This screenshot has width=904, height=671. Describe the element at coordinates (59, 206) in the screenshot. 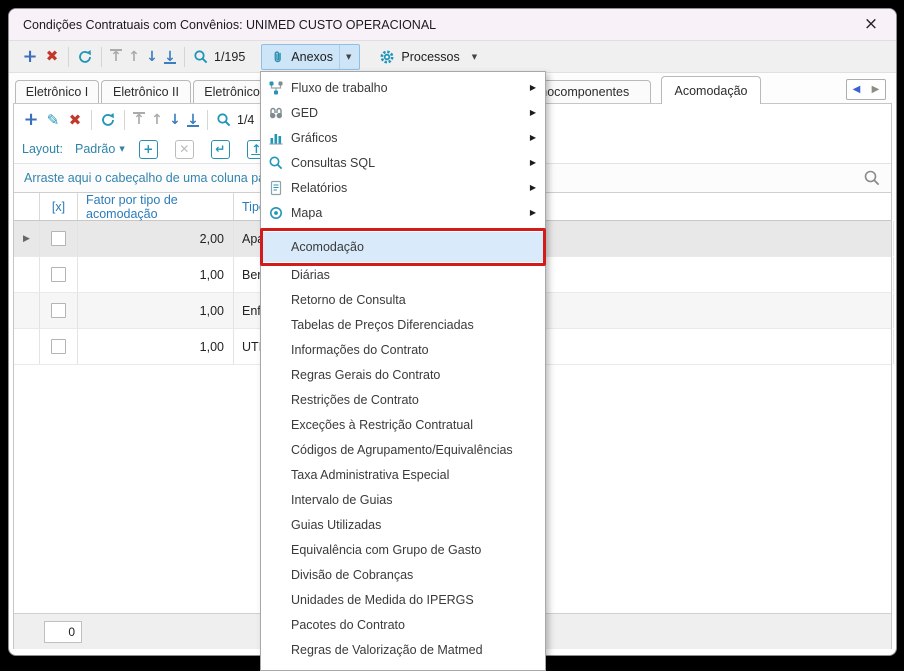

I see `select-column-header: [x]` at that location.